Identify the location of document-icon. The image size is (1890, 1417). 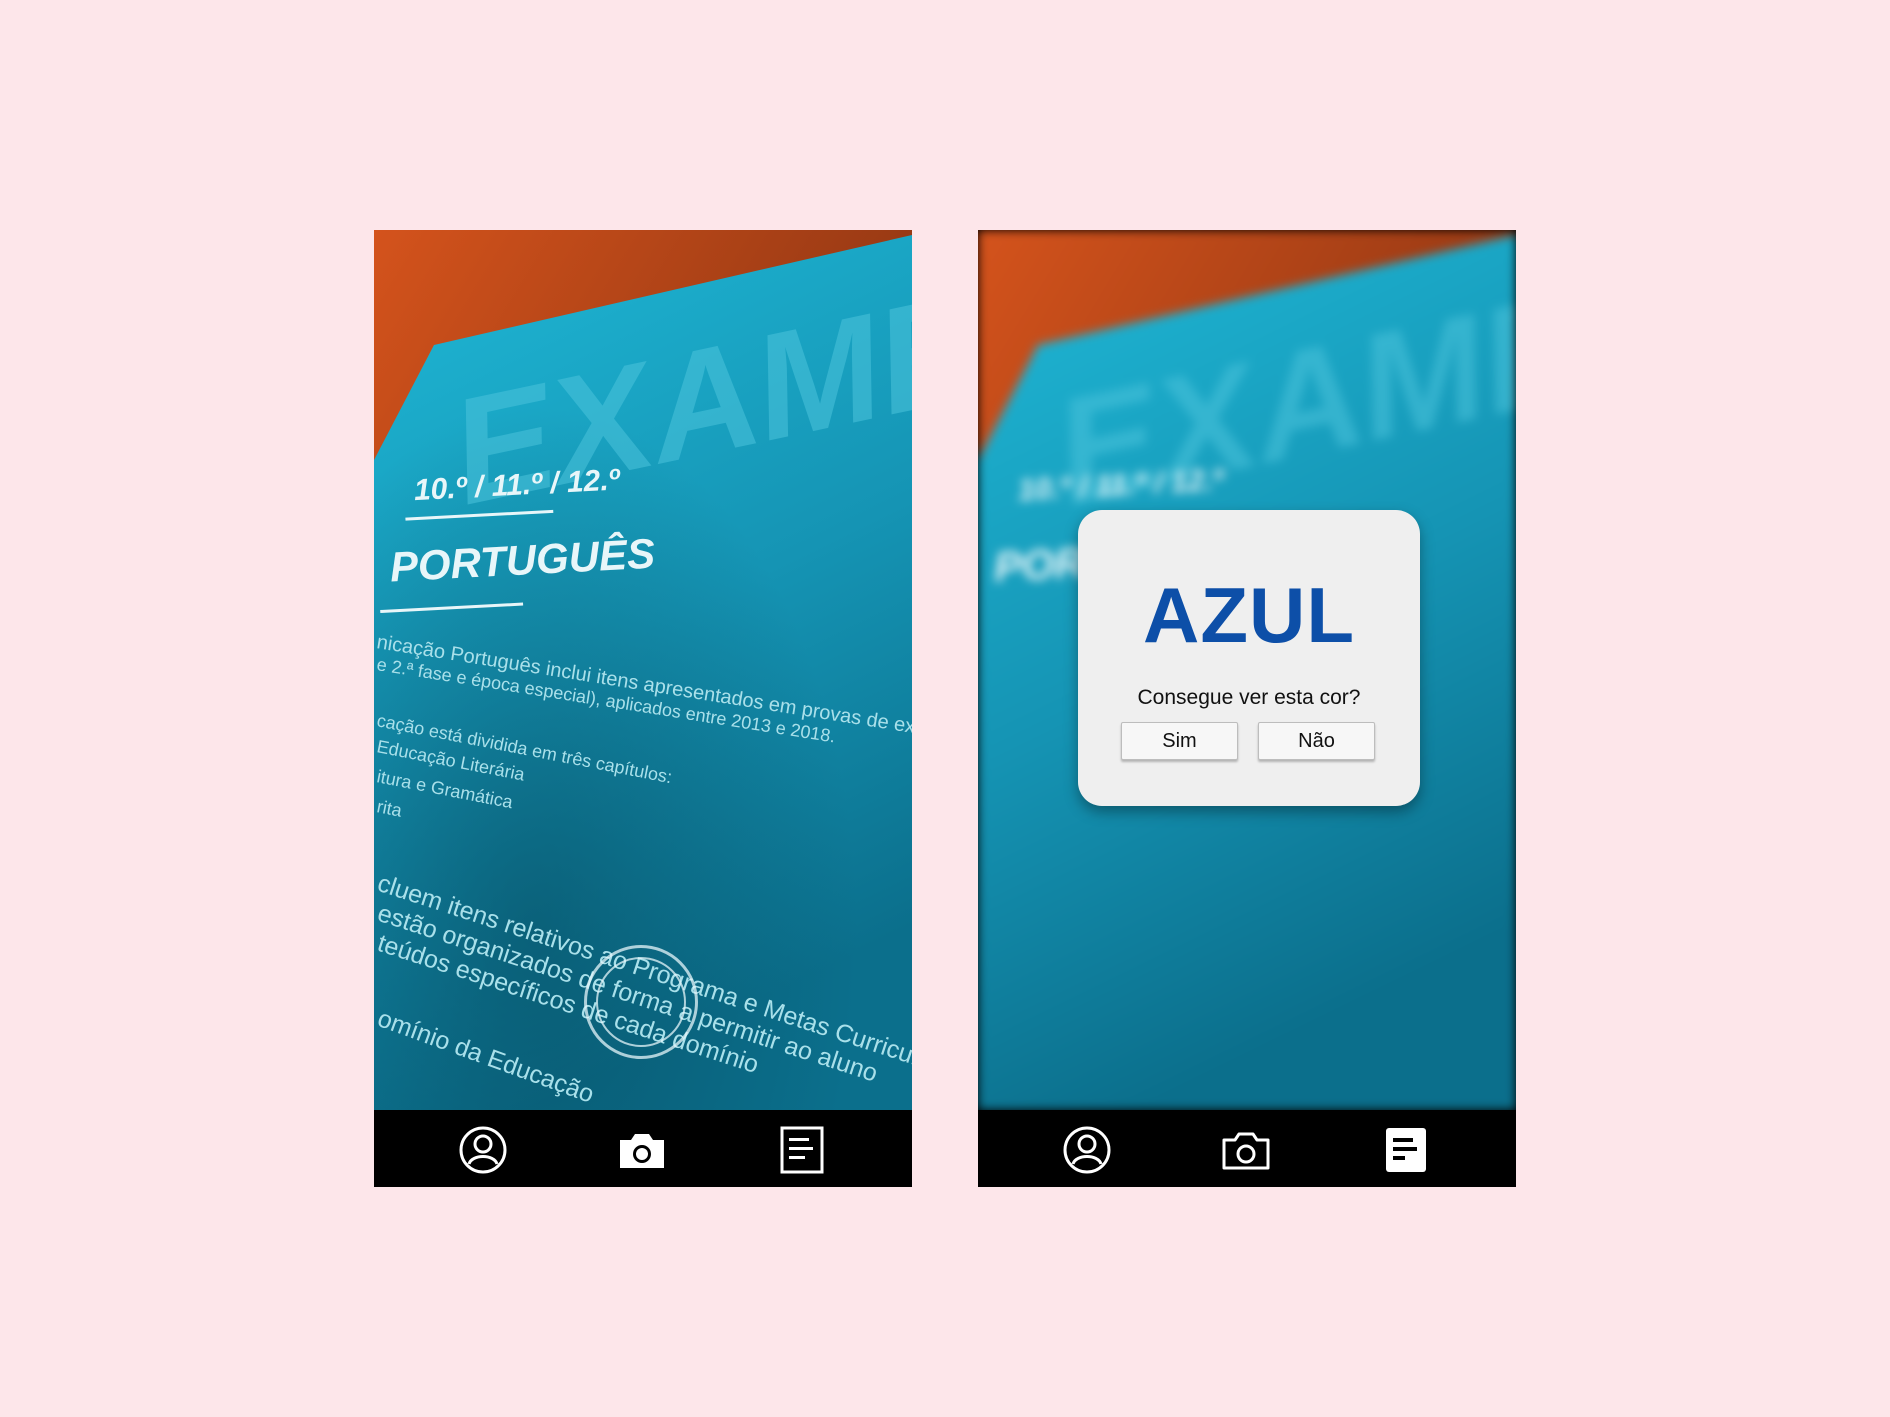
(802, 1150).